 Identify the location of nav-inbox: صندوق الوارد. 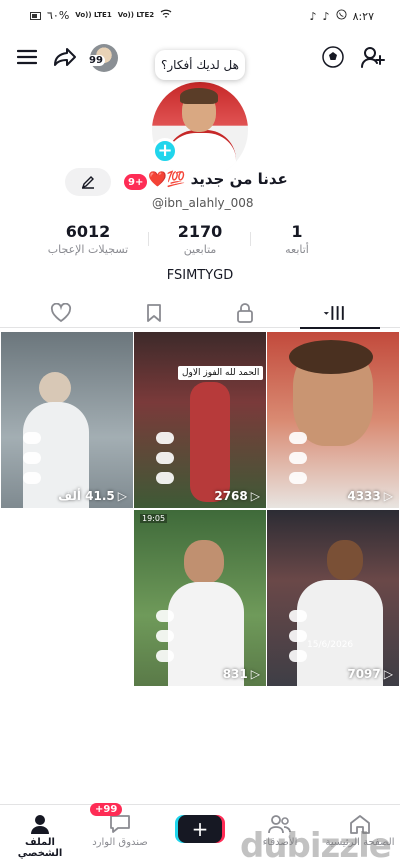
(120, 829).